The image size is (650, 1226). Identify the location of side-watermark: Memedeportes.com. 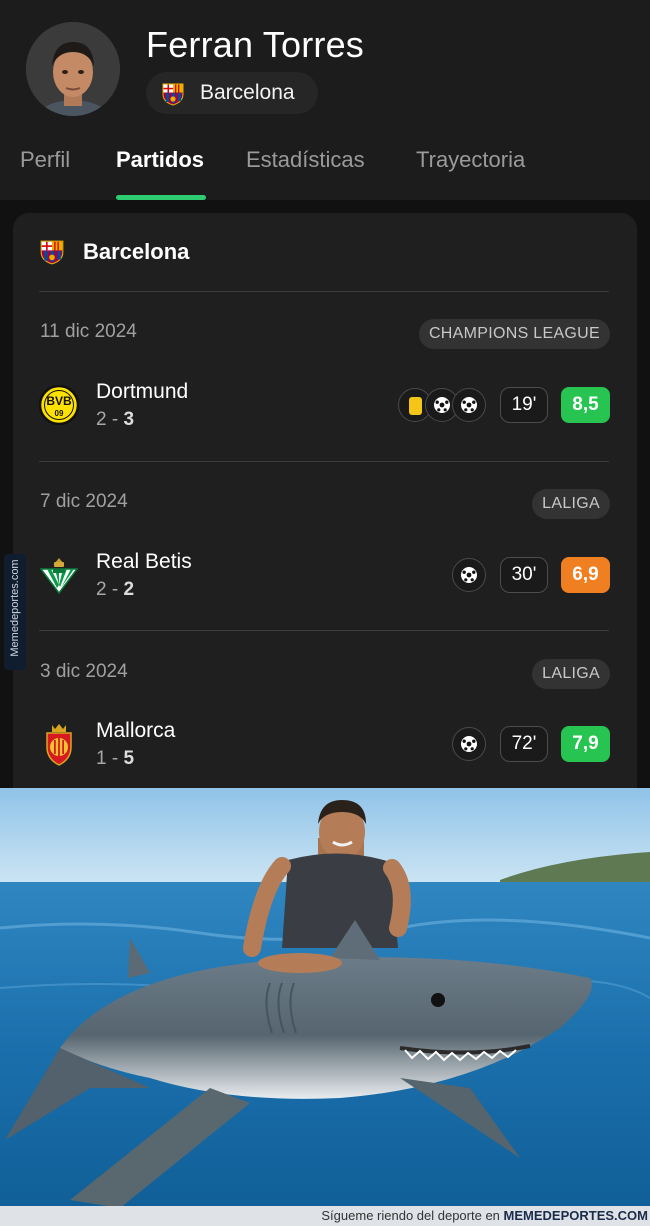
(15, 612).